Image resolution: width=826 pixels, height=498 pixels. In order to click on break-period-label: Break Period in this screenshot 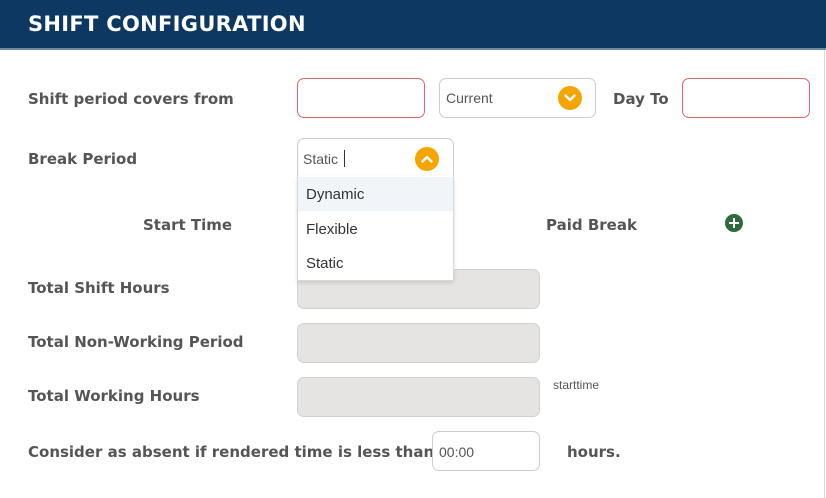, I will do `click(83, 159)`.